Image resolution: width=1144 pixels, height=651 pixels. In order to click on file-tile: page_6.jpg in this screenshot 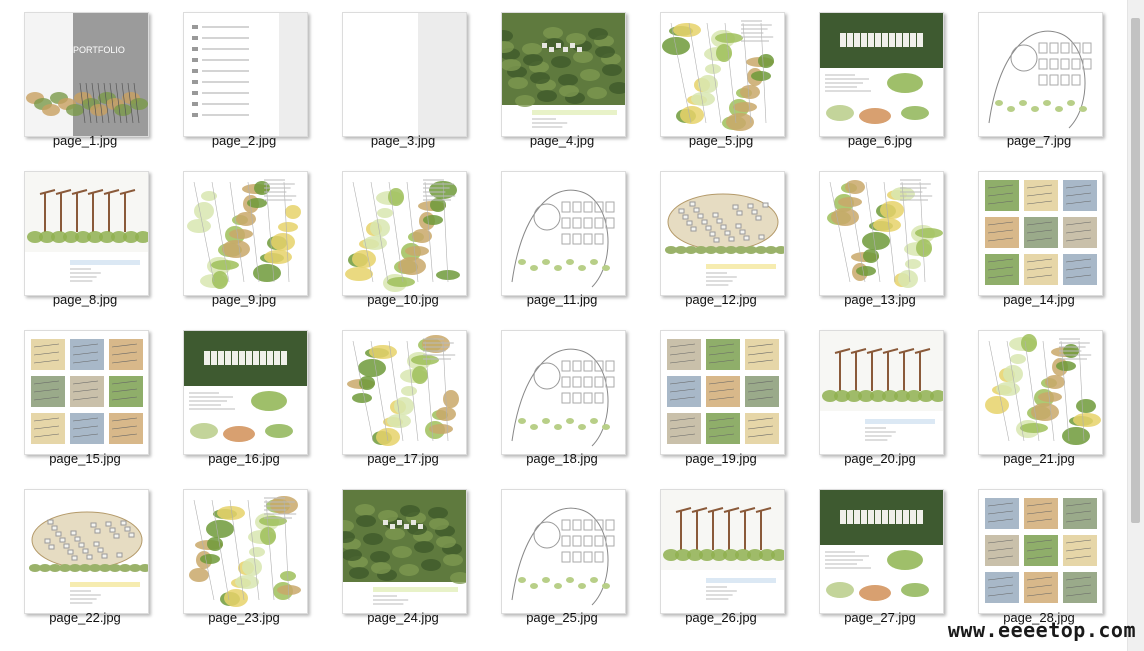, I will do `click(874, 79)`.